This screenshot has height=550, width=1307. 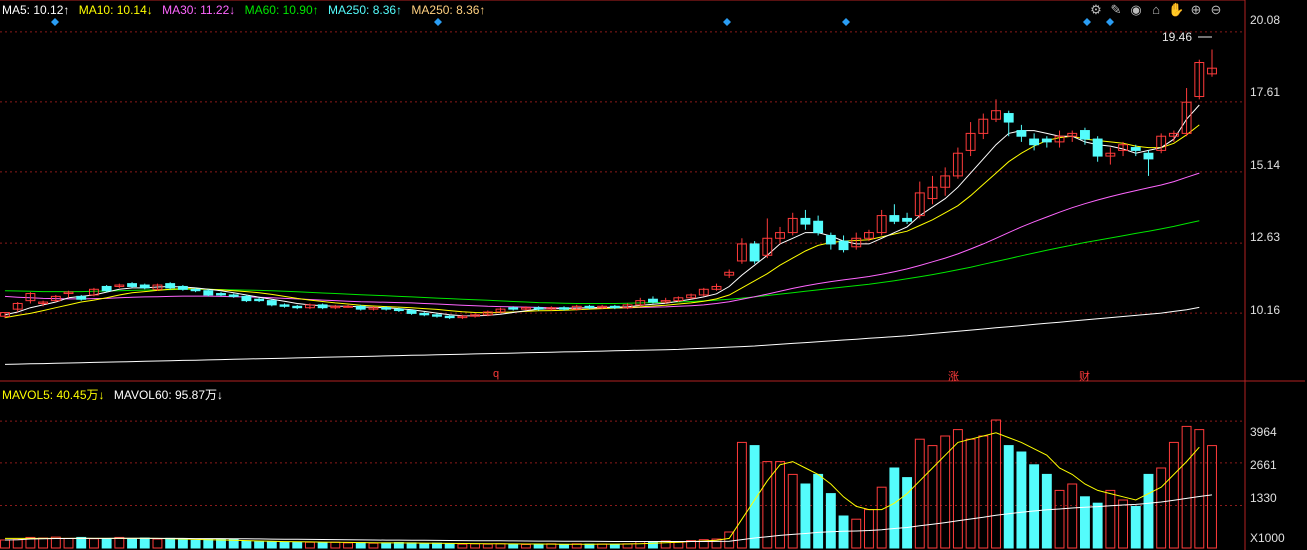 What do you see at coordinates (1176, 10) in the screenshot?
I see `hand-icon: ✋` at bounding box center [1176, 10].